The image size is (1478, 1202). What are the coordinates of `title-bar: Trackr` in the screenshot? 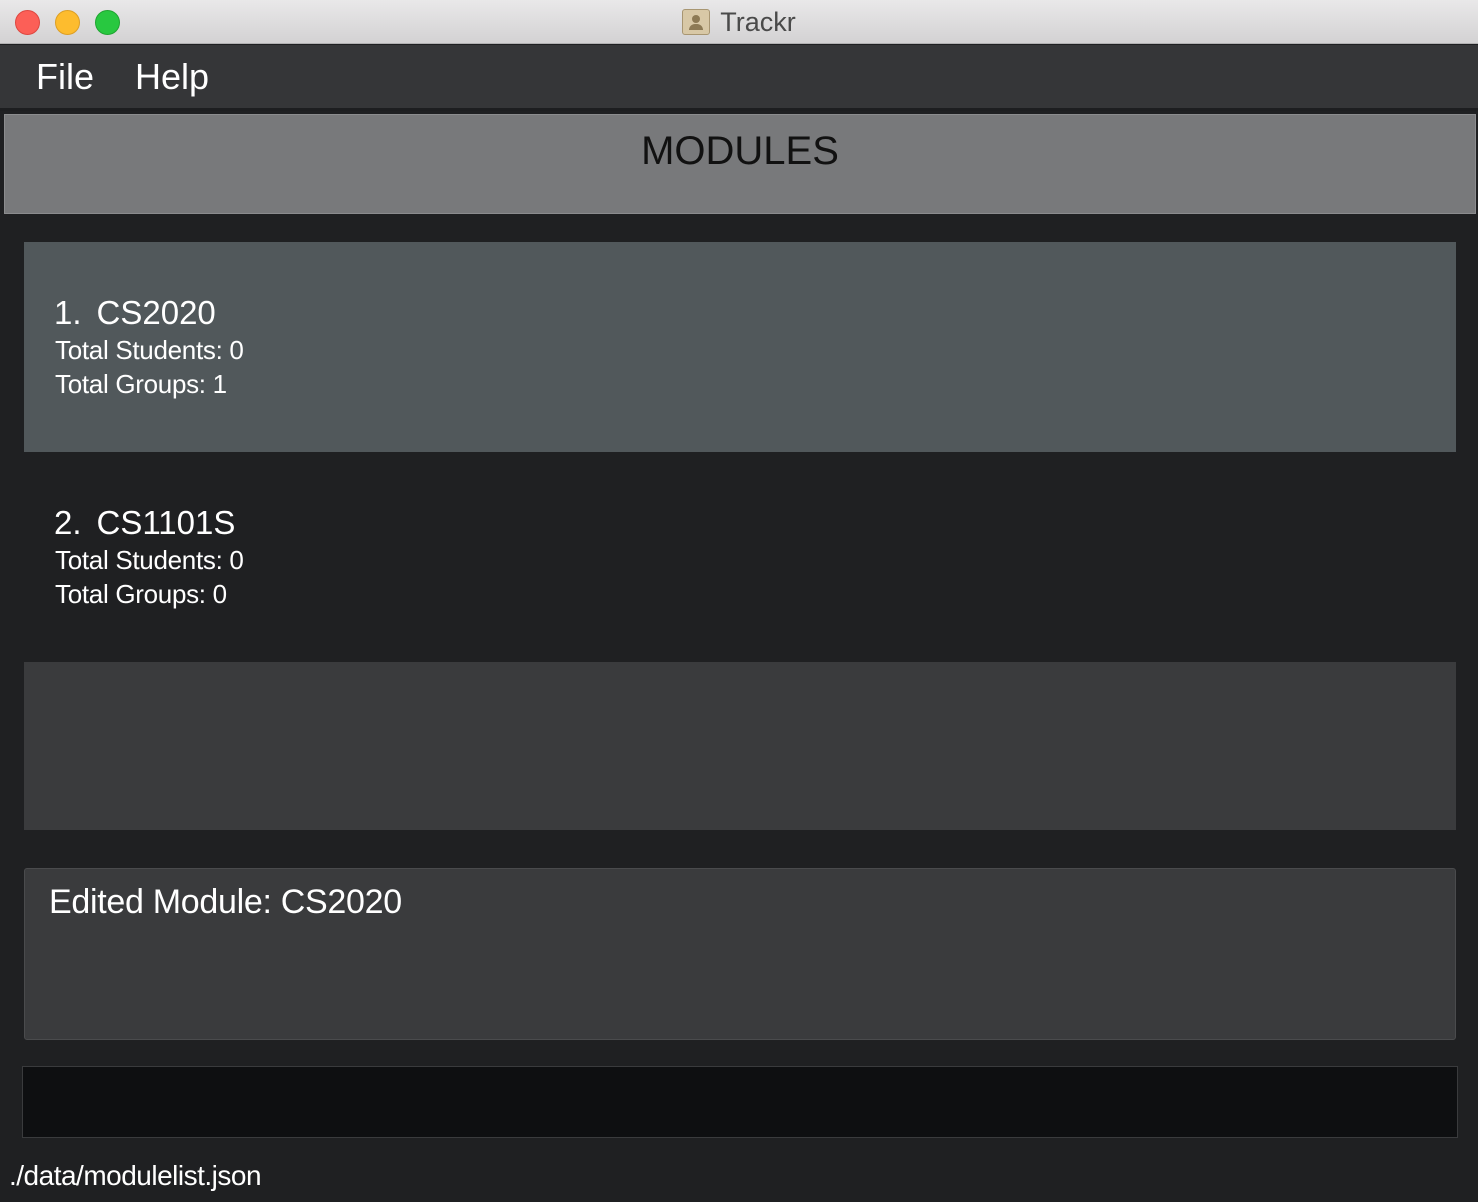 It's located at (739, 22).